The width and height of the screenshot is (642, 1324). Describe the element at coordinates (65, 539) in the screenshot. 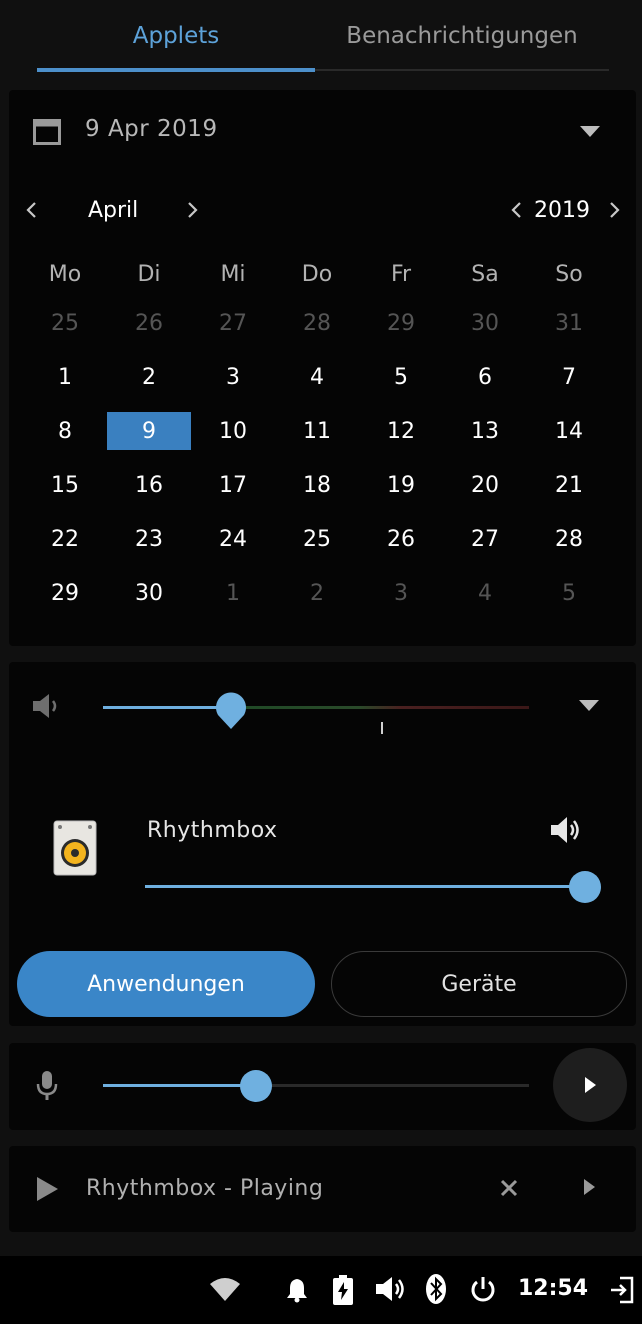

I see `calendar-day: 22` at that location.